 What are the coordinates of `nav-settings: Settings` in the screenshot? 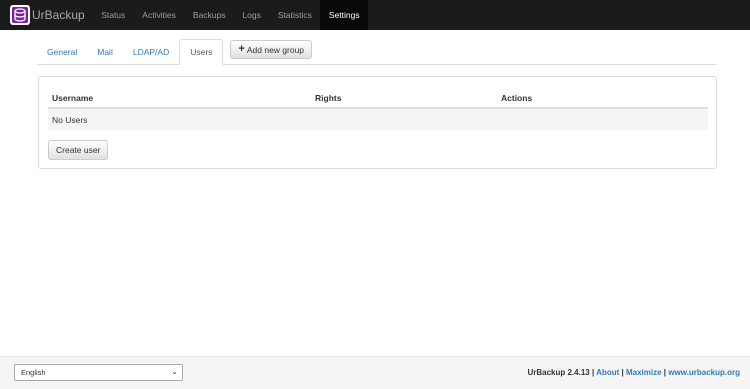 It's located at (344, 15).